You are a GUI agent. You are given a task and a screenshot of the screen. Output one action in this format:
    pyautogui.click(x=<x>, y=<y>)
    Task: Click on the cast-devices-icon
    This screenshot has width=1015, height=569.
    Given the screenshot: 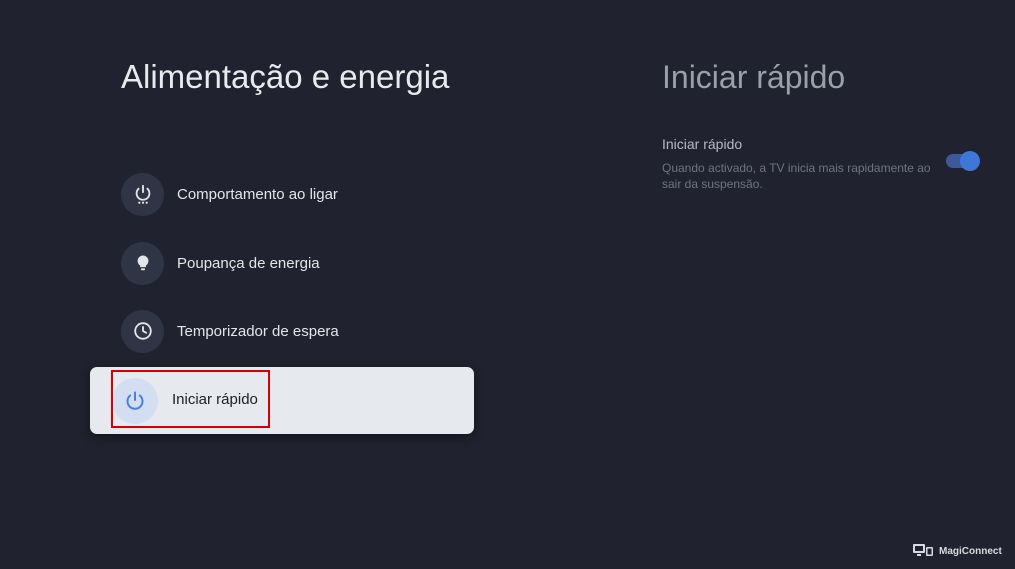 What is the action you would take?
    pyautogui.click(x=923, y=551)
    